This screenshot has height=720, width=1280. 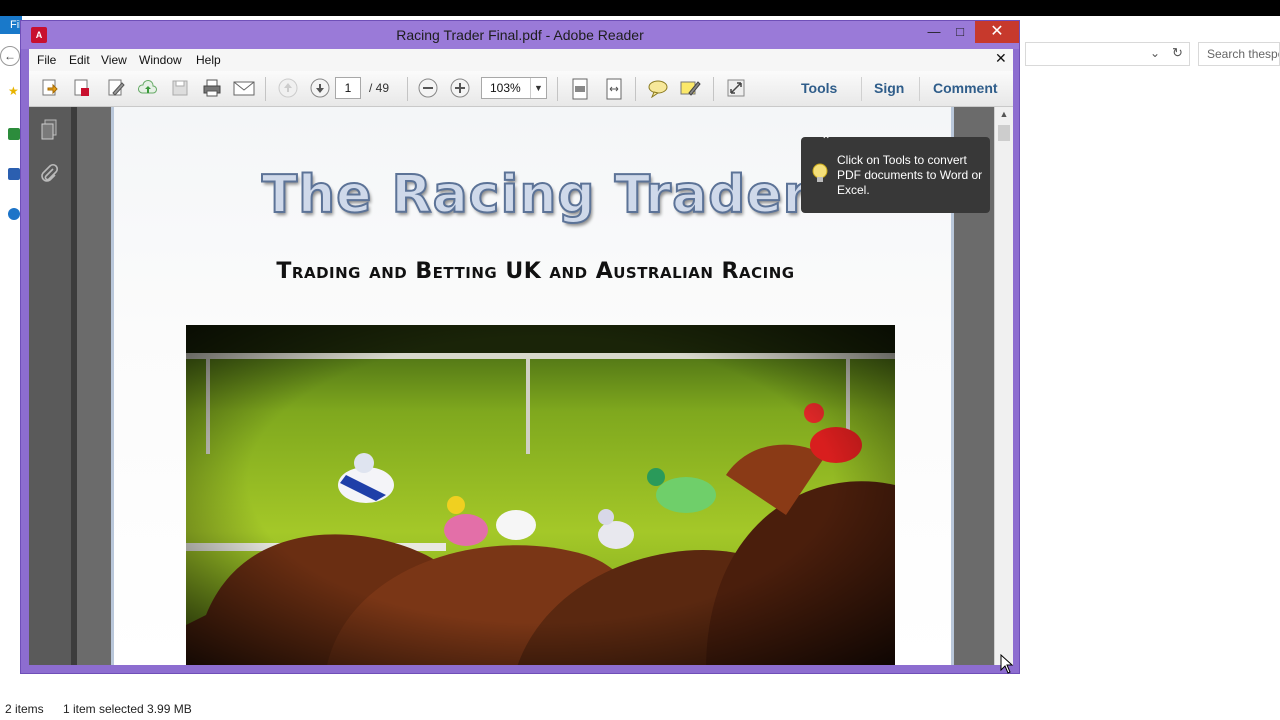 What do you see at coordinates (960, 32) in the screenshot?
I see `maximize-button: □` at bounding box center [960, 32].